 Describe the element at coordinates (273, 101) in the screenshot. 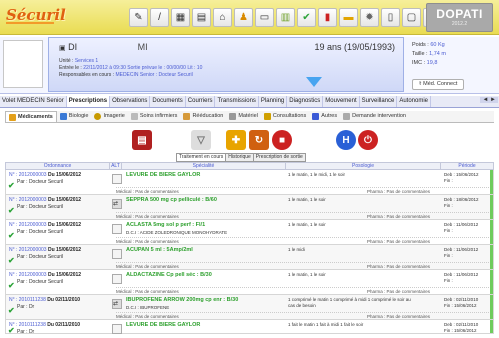

I see `tab-planning: Planning` at that location.